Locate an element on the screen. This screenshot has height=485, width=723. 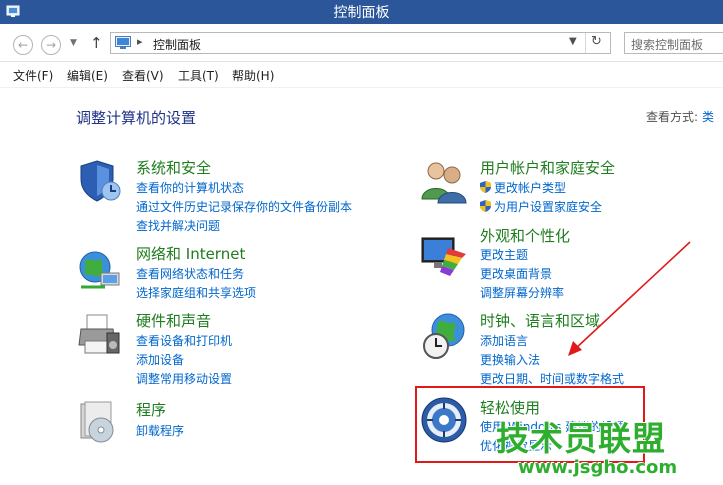
address-bar: ▸ 控制面板 ▼ ↻ is located at coordinates (360, 43).